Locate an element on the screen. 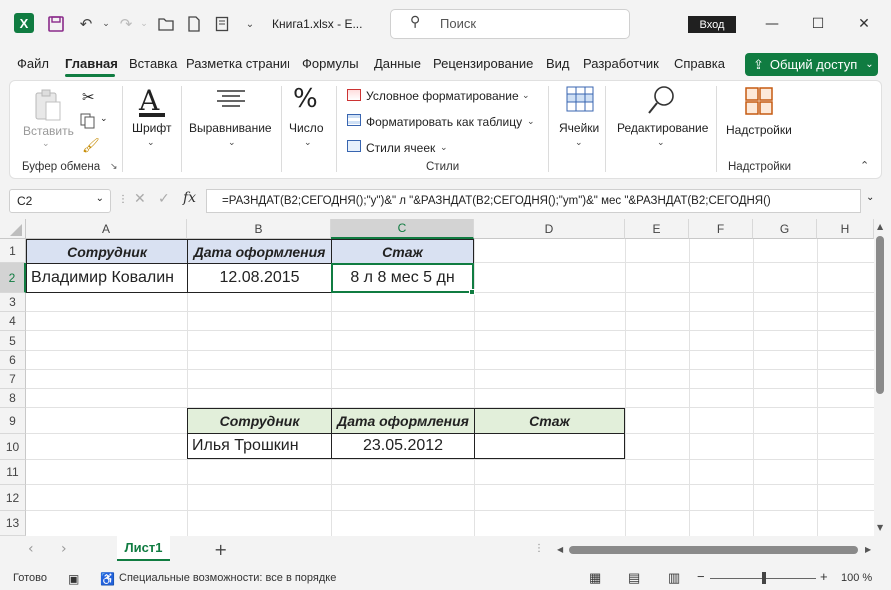  tab-developer: Разработчик is located at coordinates (621, 63).